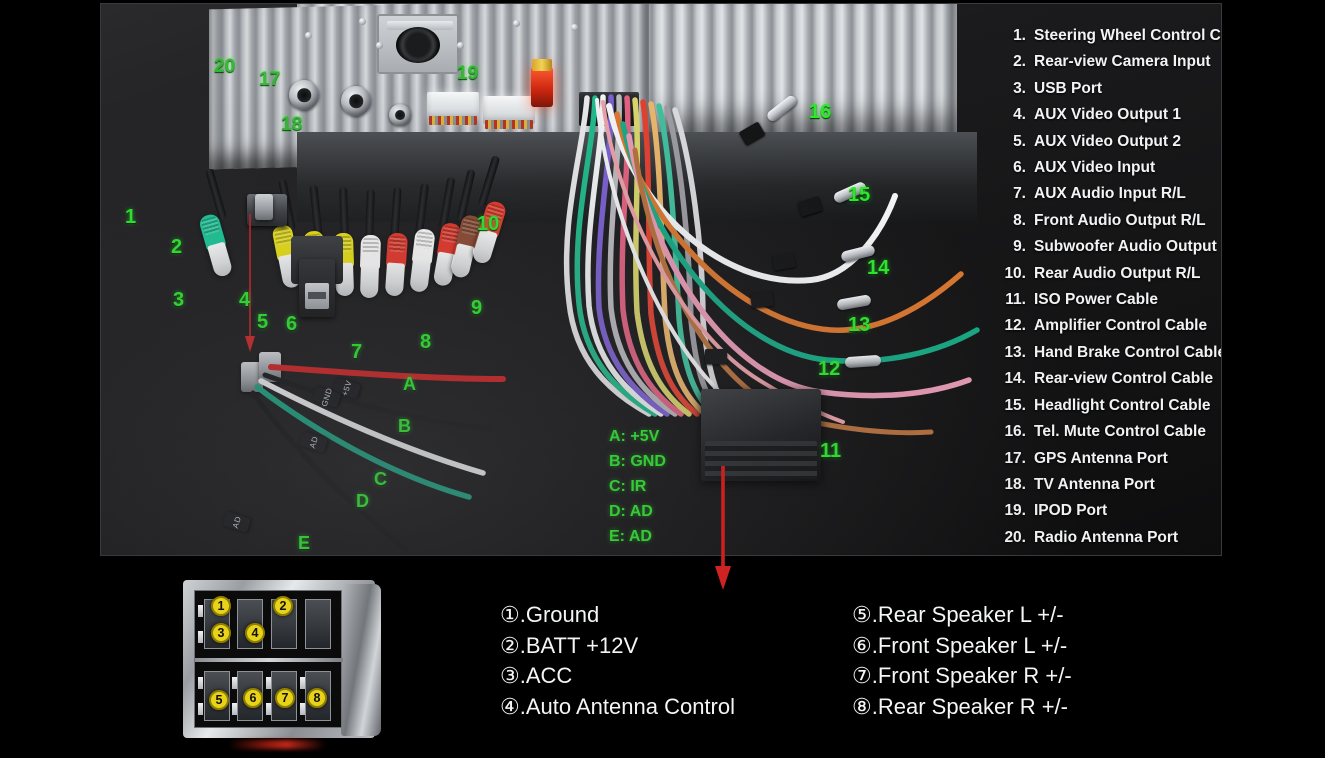 This screenshot has height=758, width=1325. What do you see at coordinates (1110, 511) in the screenshot?
I see `list-item: 19. IPOD Port` at bounding box center [1110, 511].